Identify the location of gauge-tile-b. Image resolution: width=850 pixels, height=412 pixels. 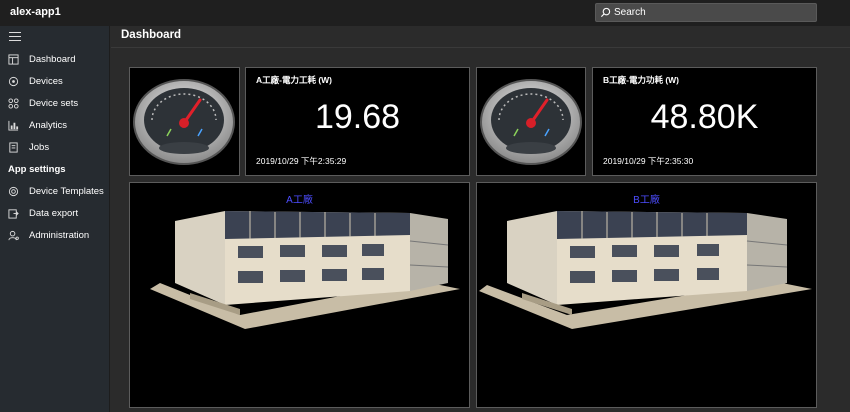
(531, 121).